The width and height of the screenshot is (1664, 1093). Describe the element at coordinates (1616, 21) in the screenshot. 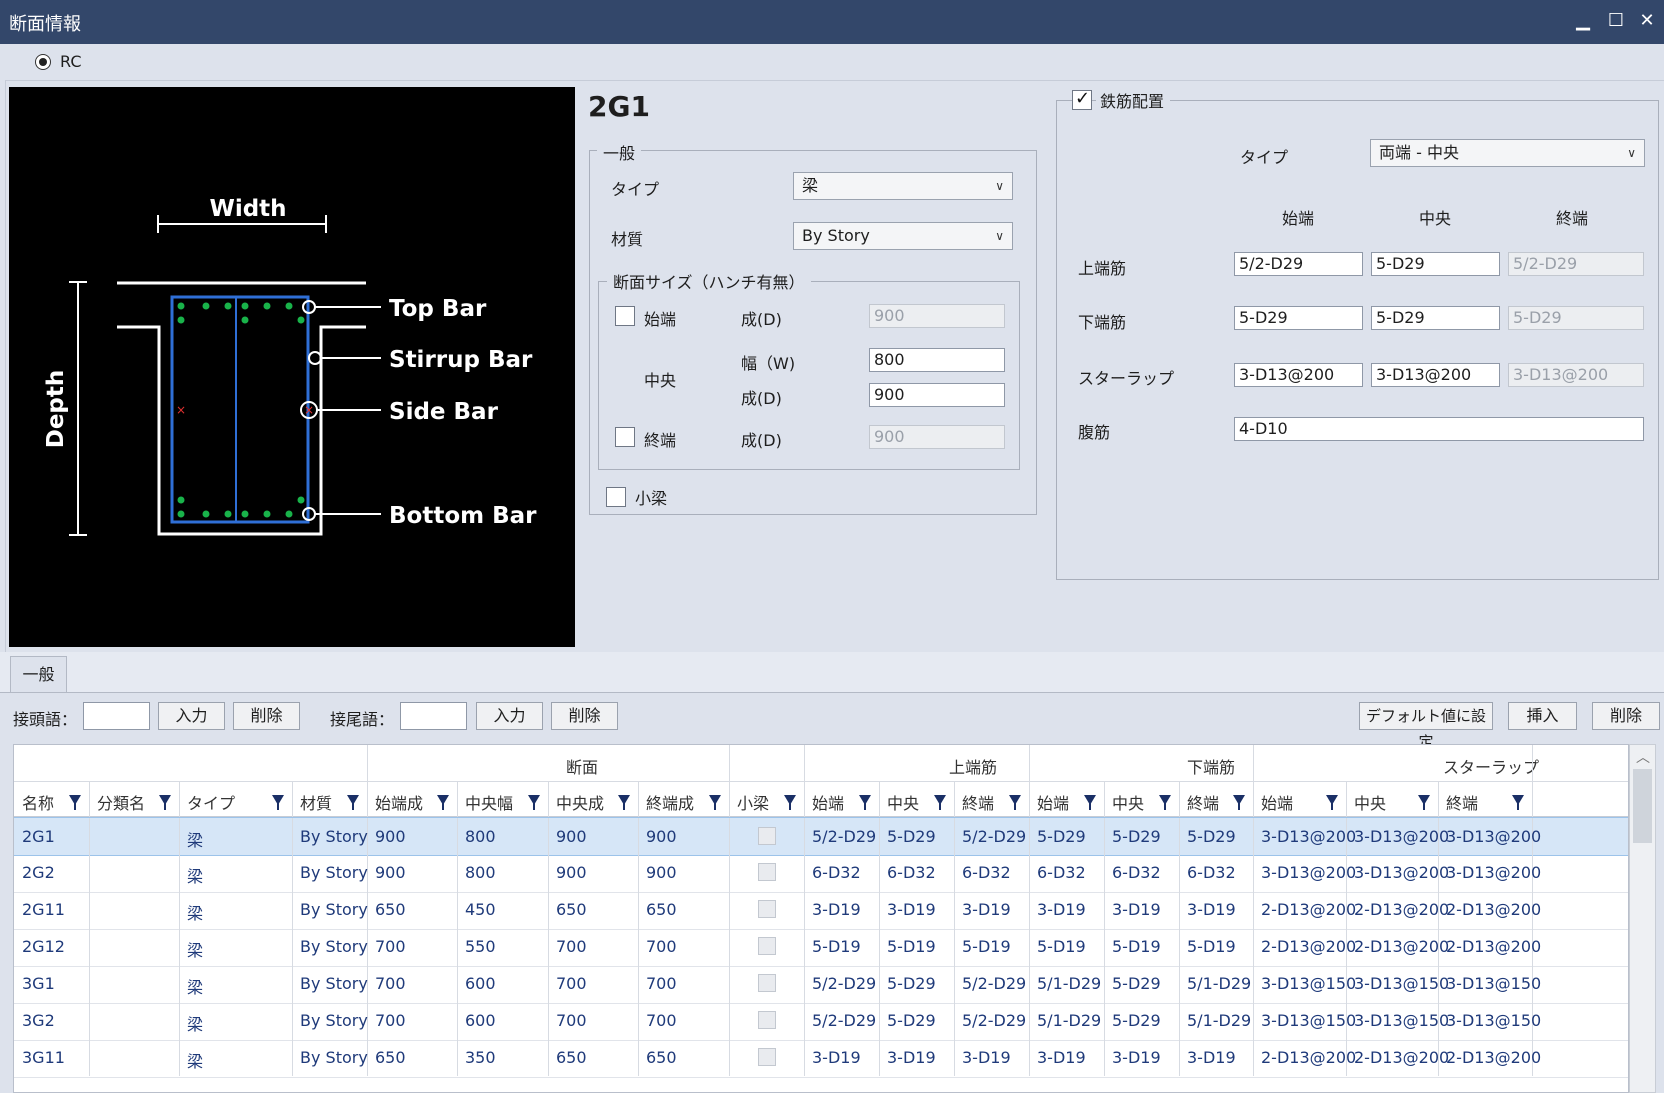

I see `maximize-icon: ☐` at that location.